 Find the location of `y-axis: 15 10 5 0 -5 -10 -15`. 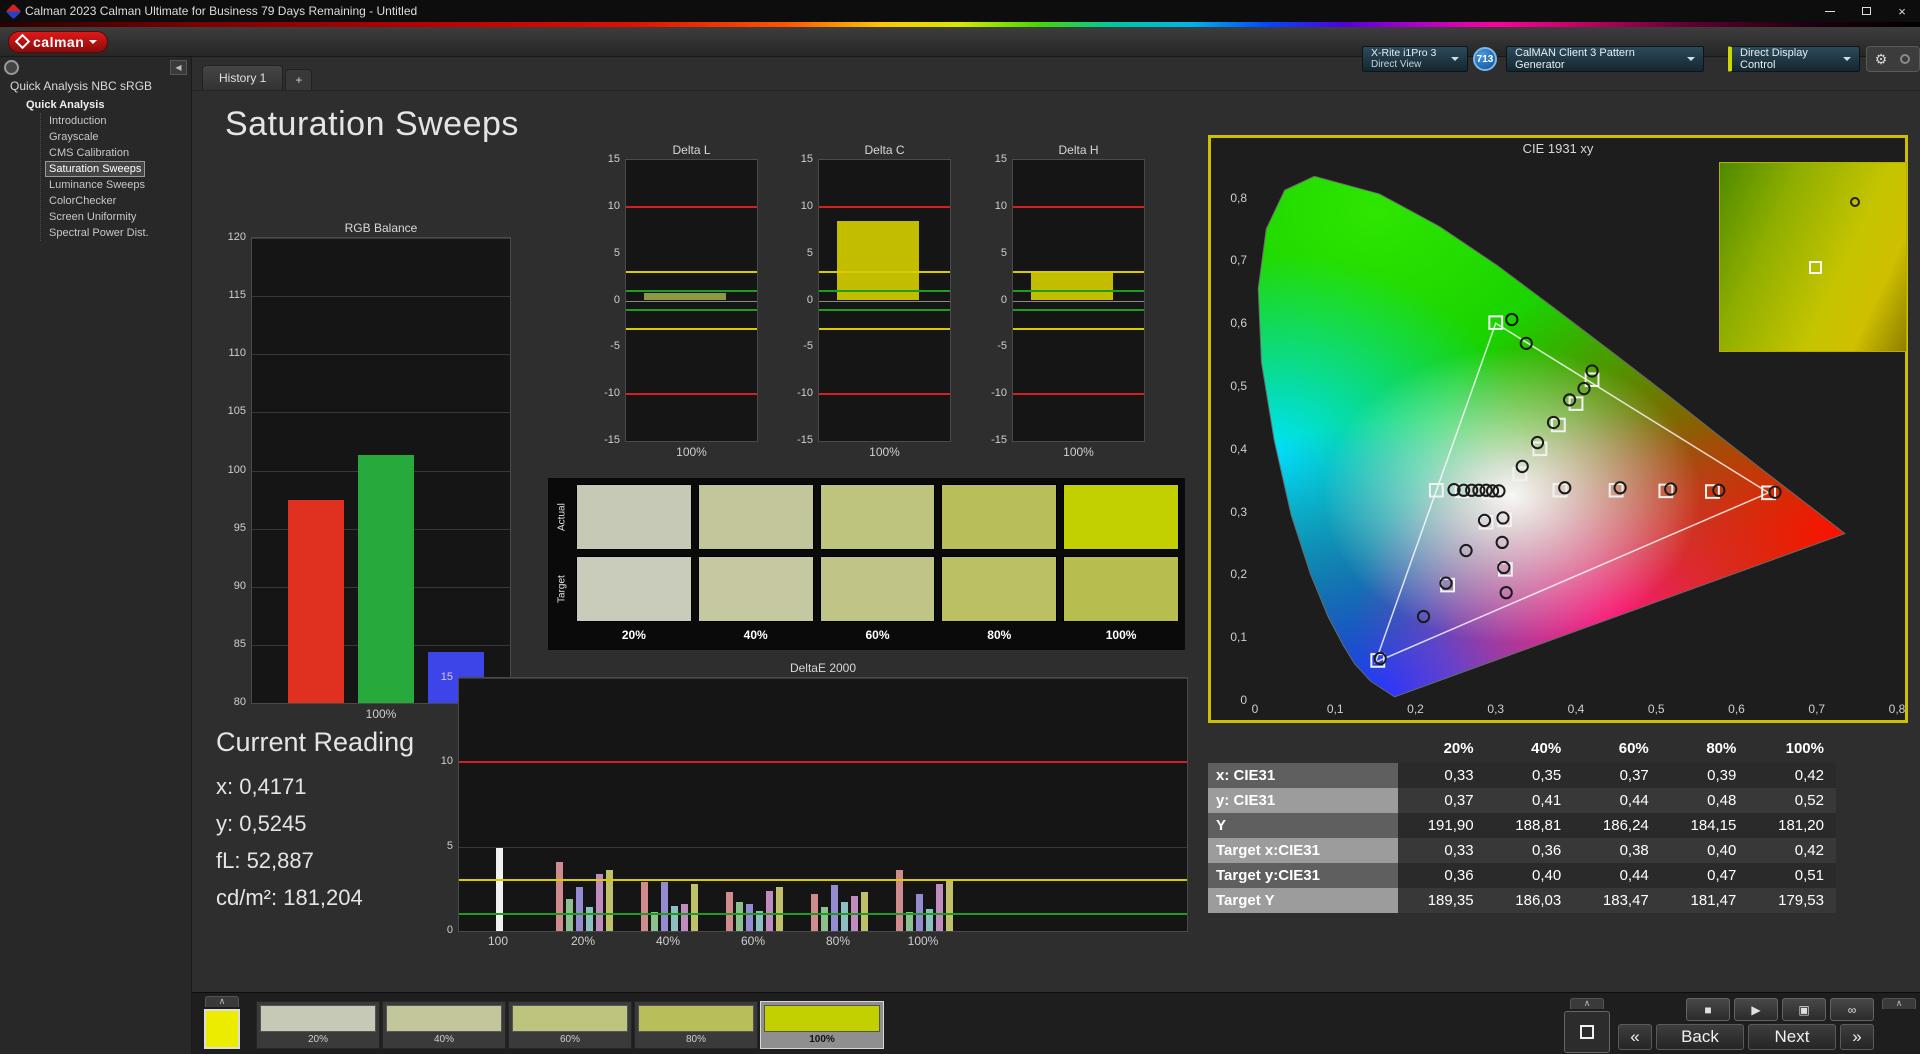

y-axis: 15 10 5 0 -5 -10 -15 is located at coordinates (997, 299).